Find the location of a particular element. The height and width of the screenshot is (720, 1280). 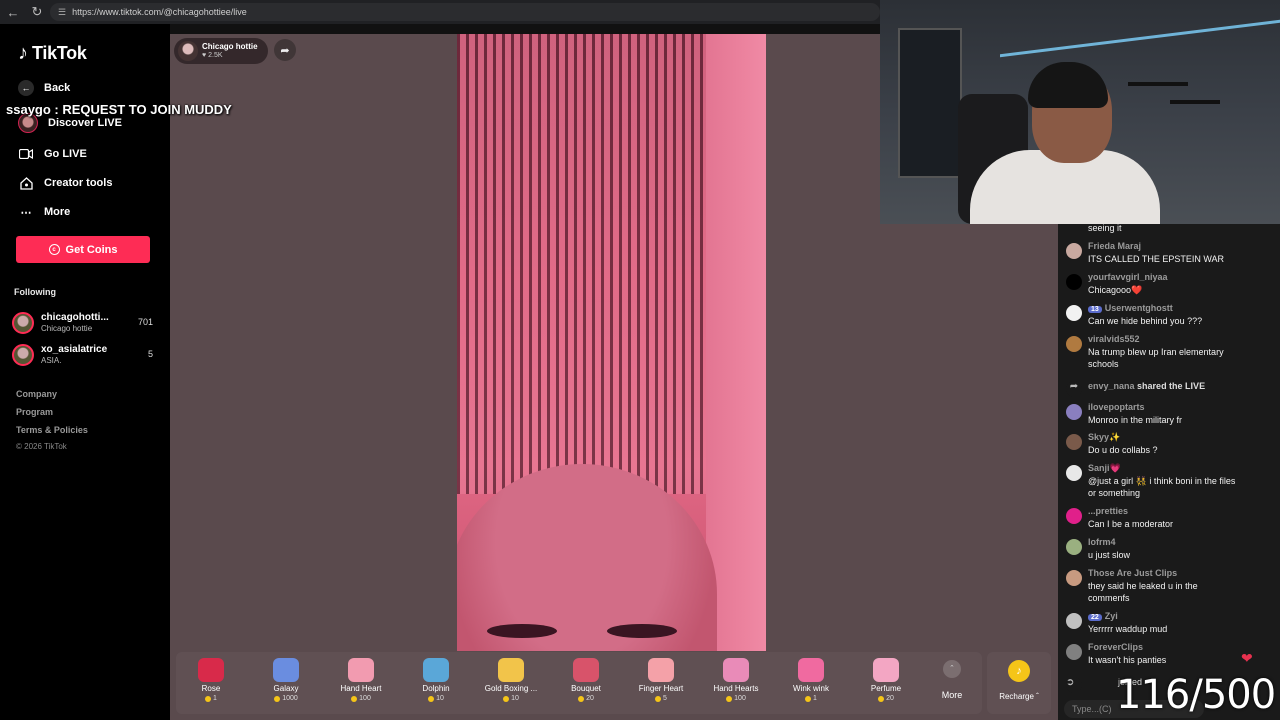

back-arrow-icon: ← is located at coordinates (13, 12).